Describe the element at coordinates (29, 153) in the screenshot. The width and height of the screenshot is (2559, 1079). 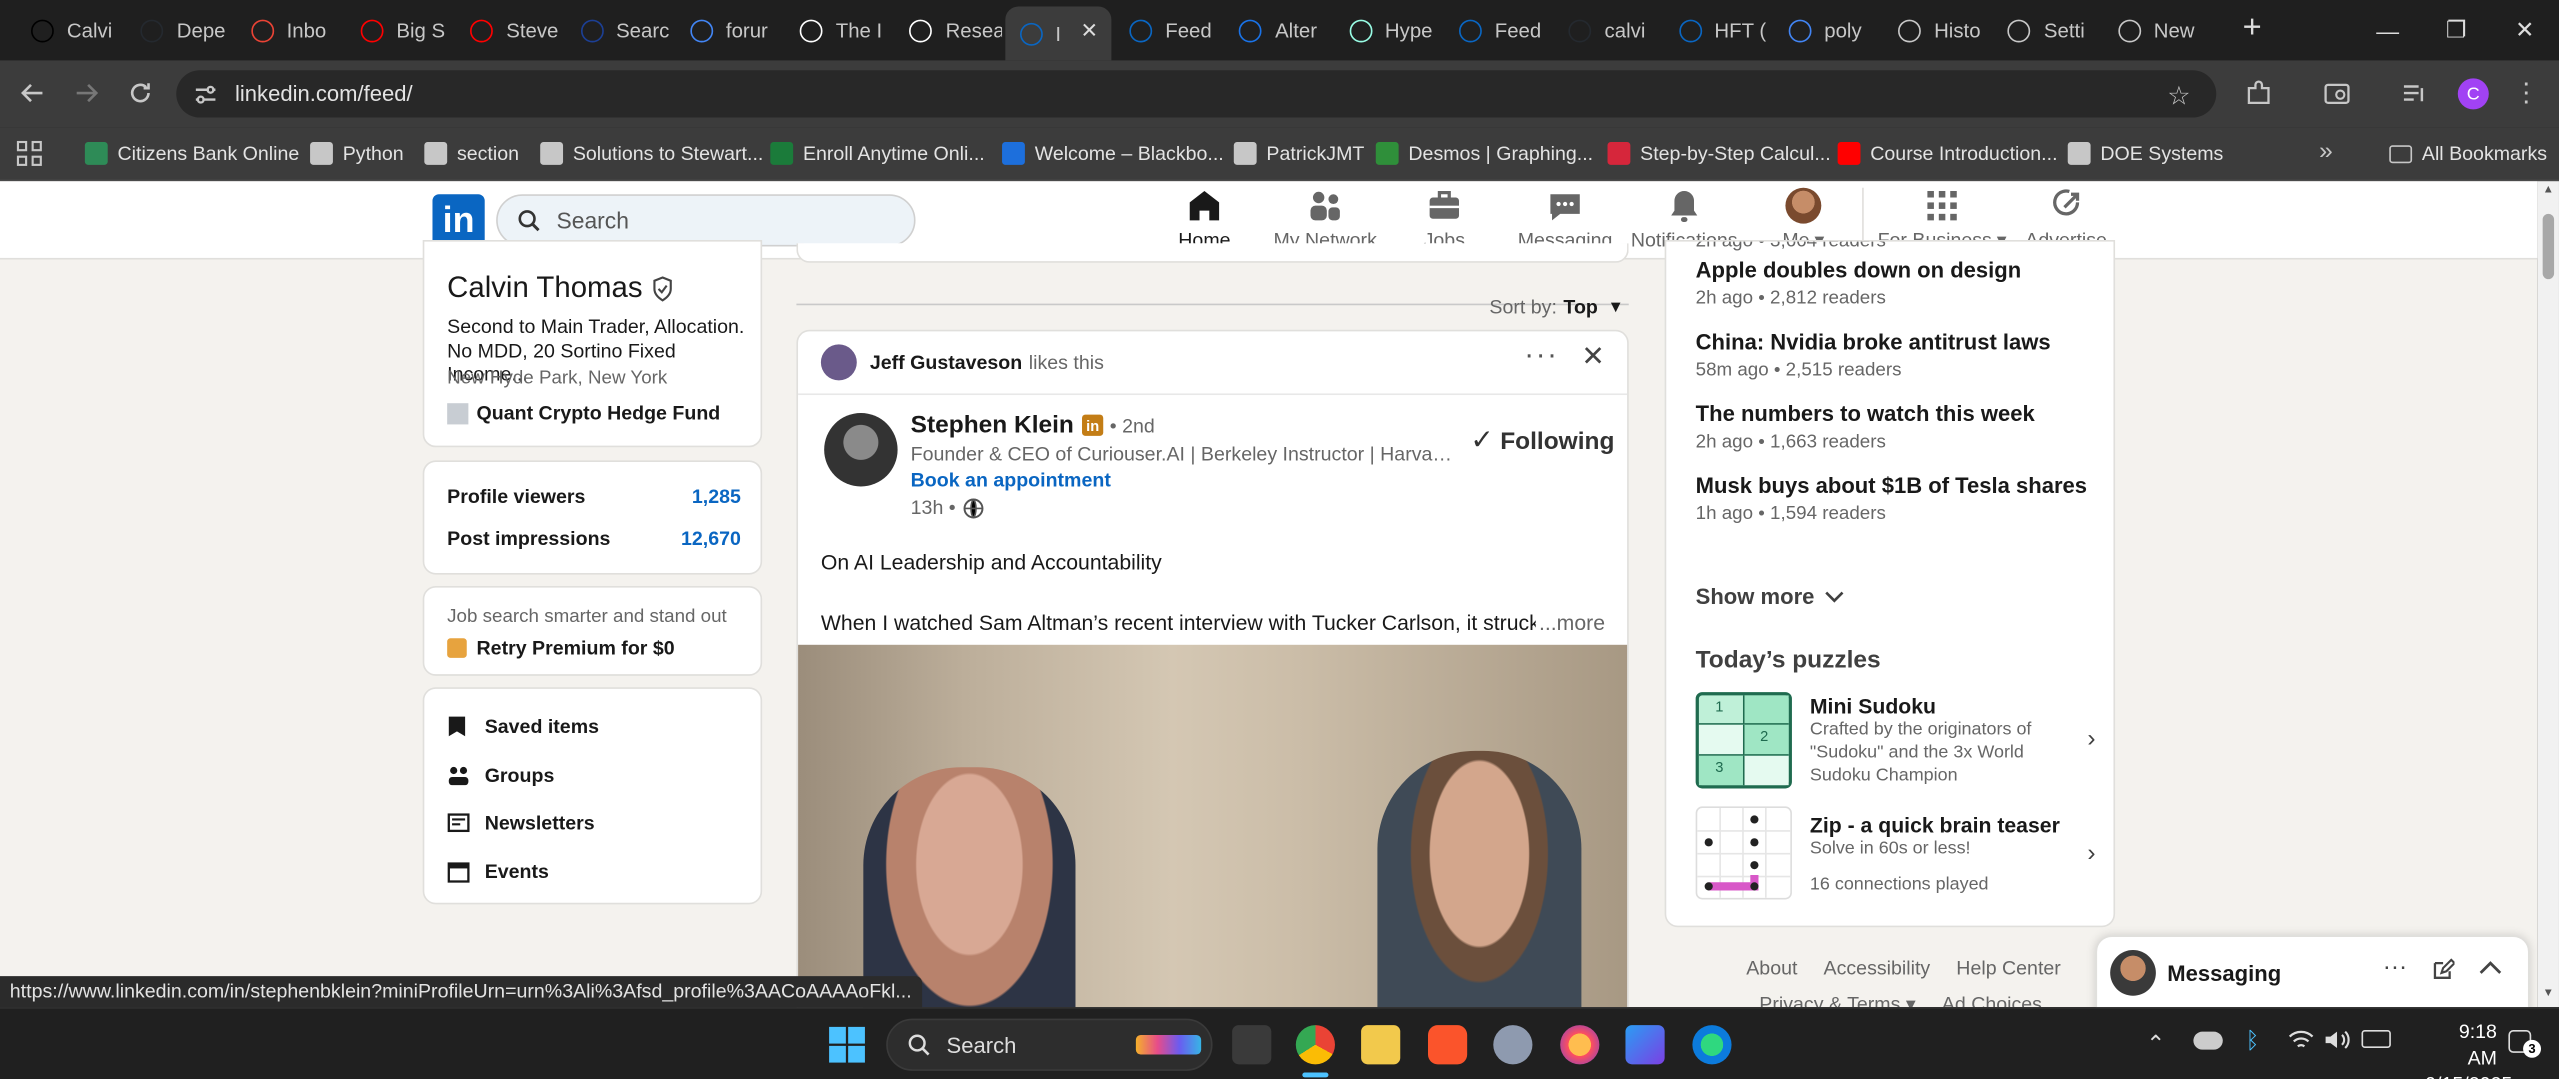
I see `apps-grid-icon` at that location.